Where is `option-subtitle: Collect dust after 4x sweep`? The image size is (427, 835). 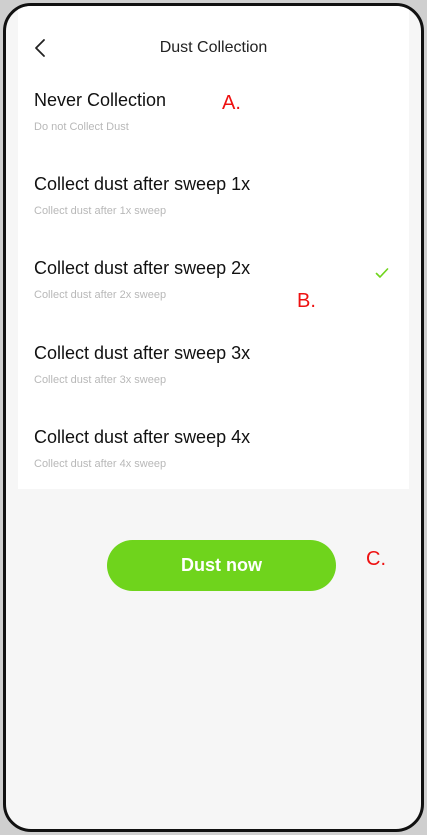
option-subtitle: Collect dust after 4x sweep is located at coordinates (100, 464).